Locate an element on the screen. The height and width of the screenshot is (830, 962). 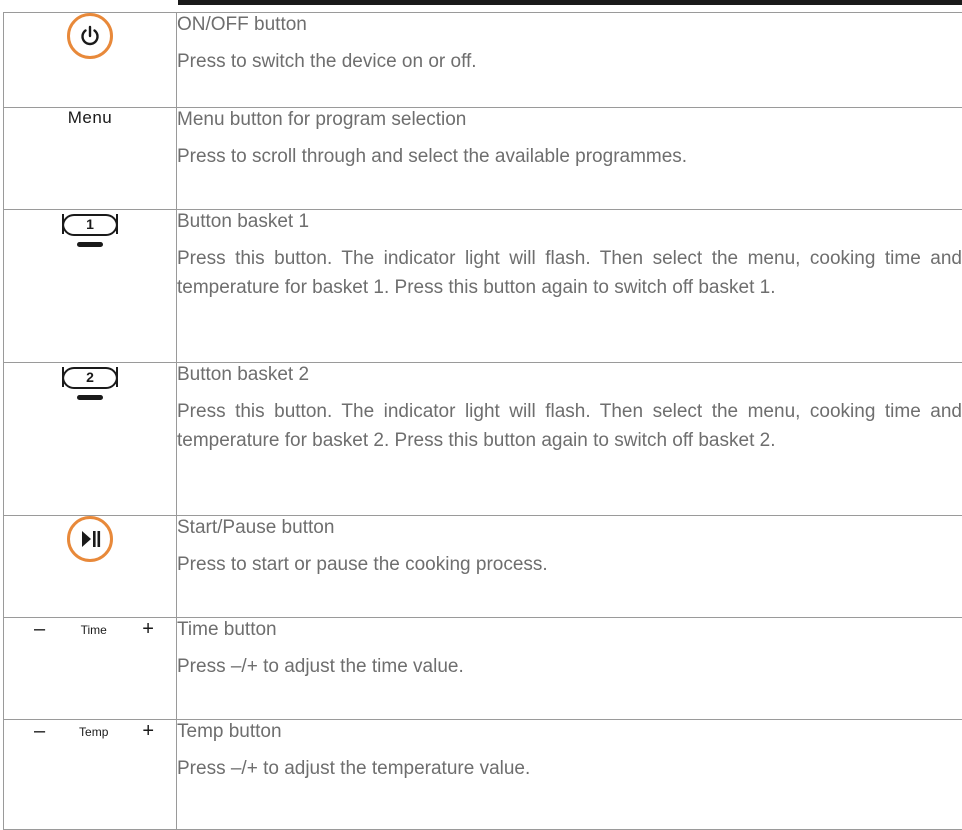
basket-1-icon: 1 is located at coordinates (90, 232).